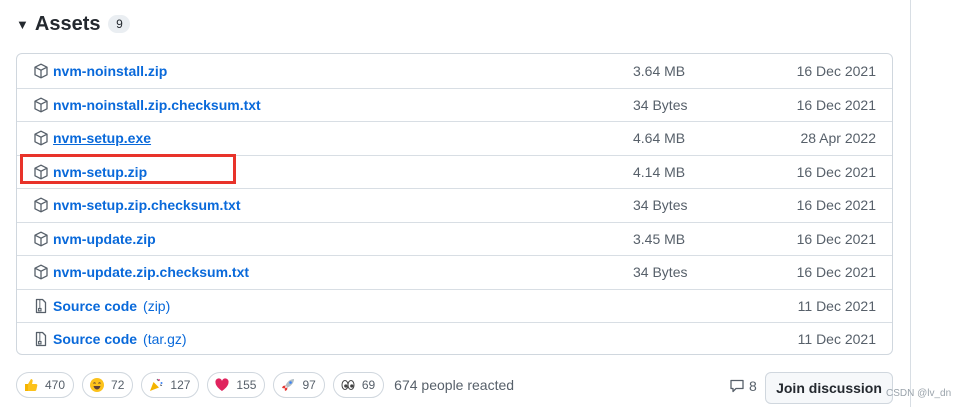 Image resolution: width=966 pixels, height=407 pixels. I want to click on asset-link: nvm-update.zip.checksum.txt, so click(151, 272).